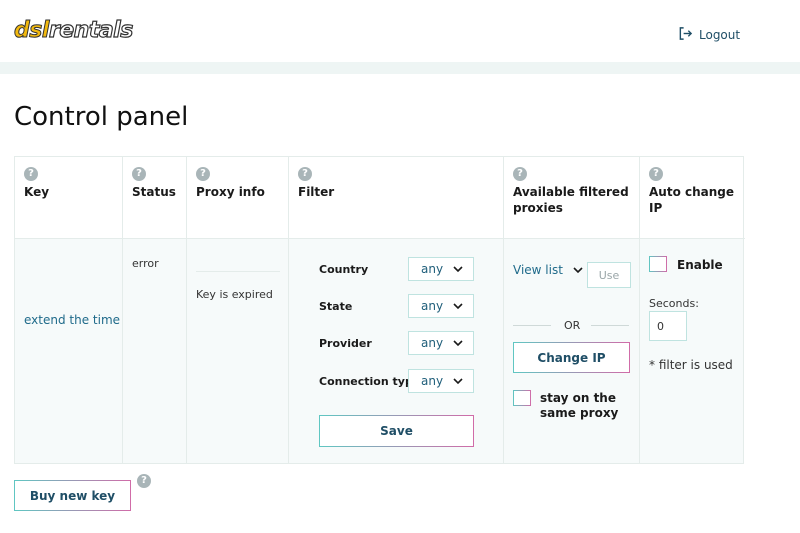  What do you see at coordinates (91, 30) in the screenshot?
I see `logo-text-rentals: rentals` at bounding box center [91, 30].